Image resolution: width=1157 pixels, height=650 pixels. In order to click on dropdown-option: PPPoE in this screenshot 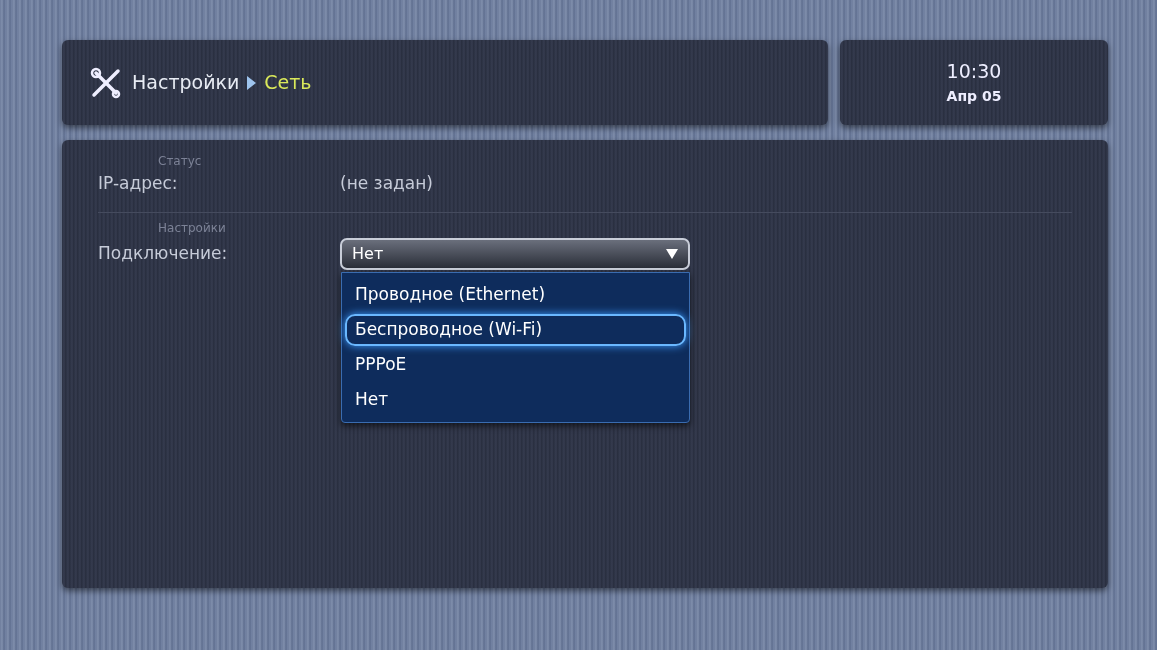, I will do `click(515, 365)`.